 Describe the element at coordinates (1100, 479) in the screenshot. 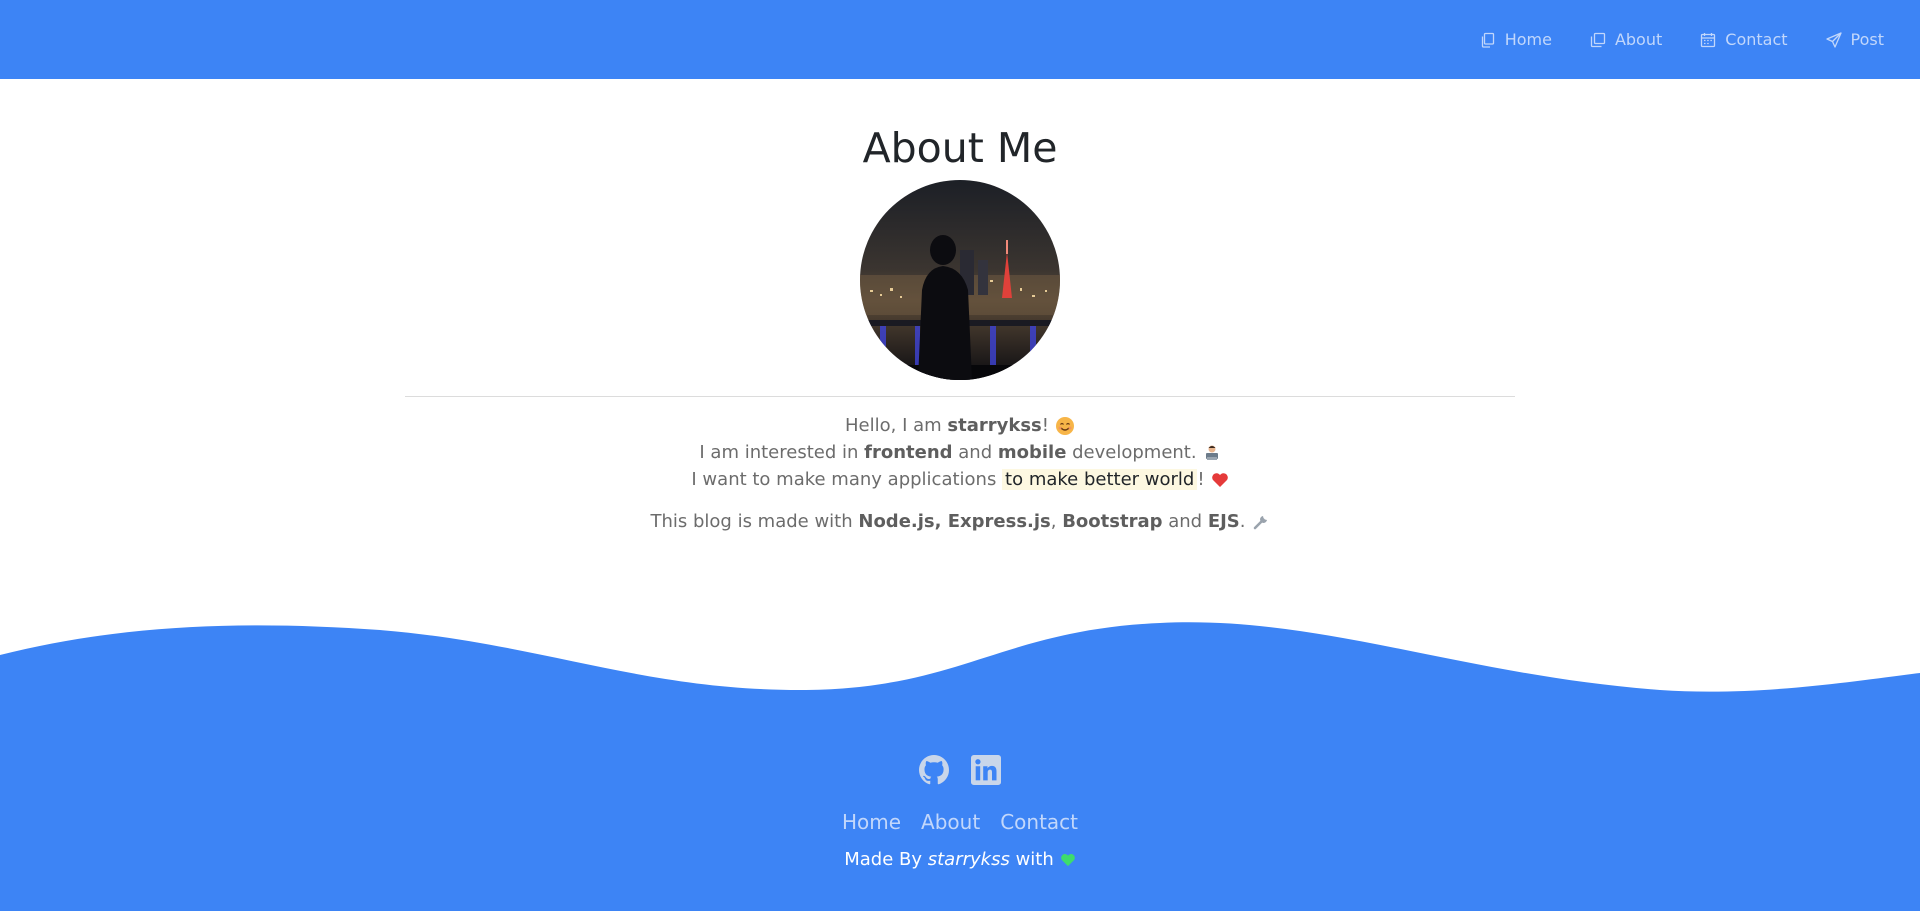

I see `highlighted-text: to make better world` at that location.